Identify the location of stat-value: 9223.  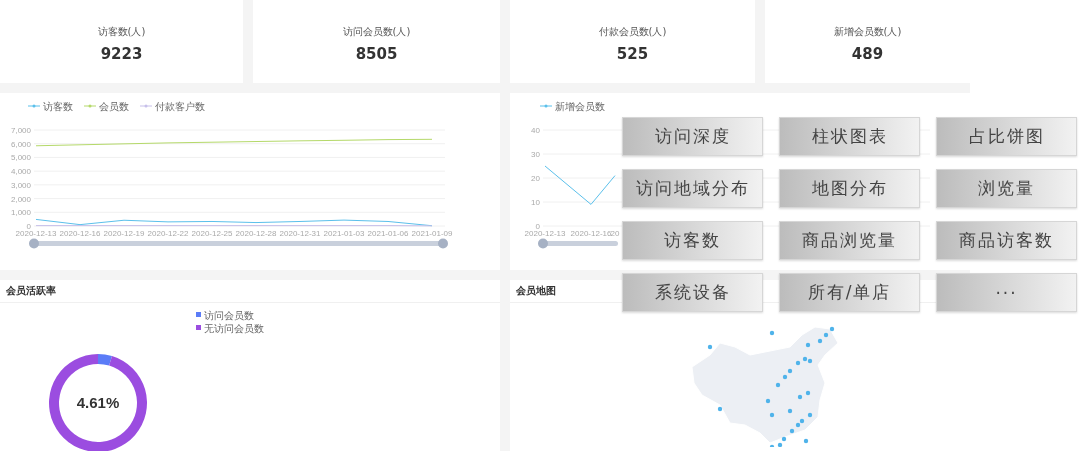
(121, 53).